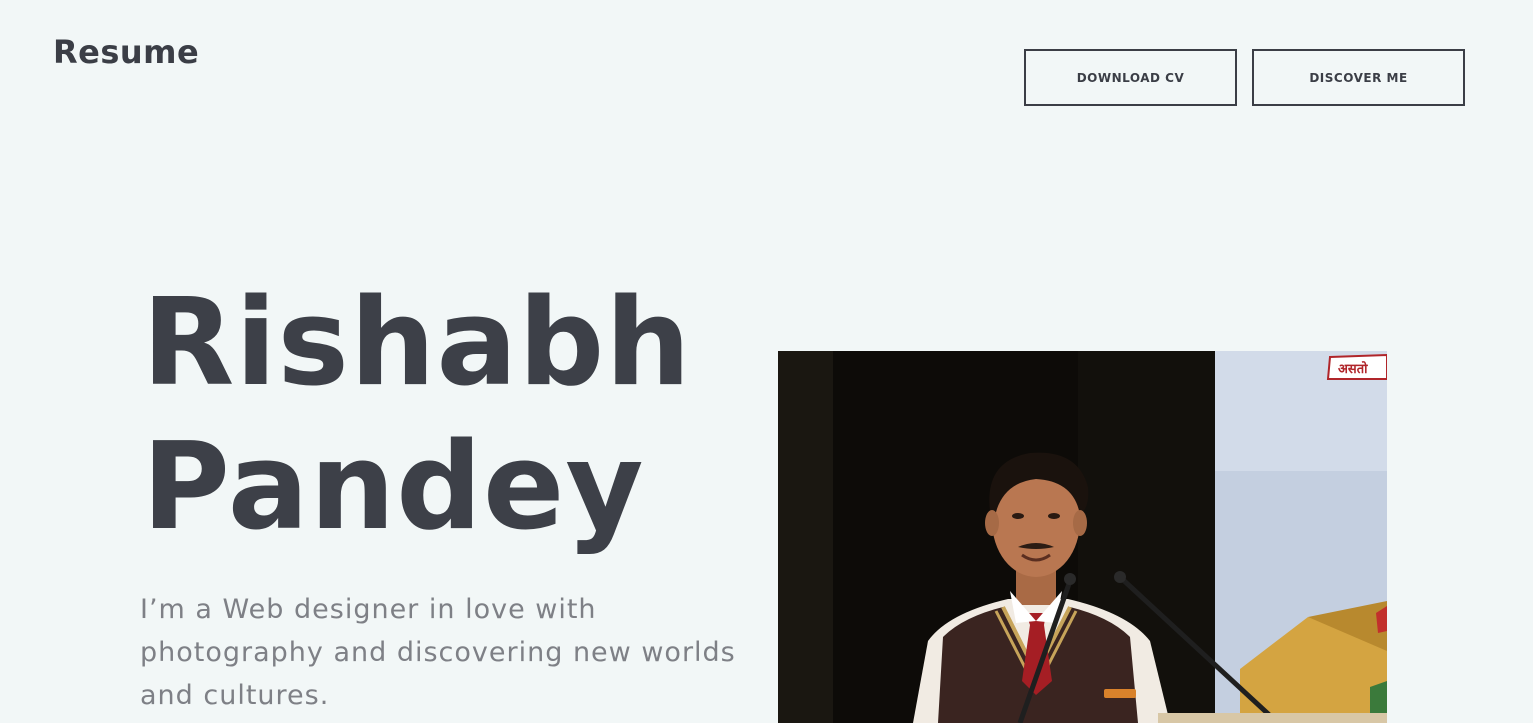 The image size is (1533, 723). What do you see at coordinates (1358, 77) in the screenshot?
I see `discover-me-button: DISCOVER ME` at bounding box center [1358, 77].